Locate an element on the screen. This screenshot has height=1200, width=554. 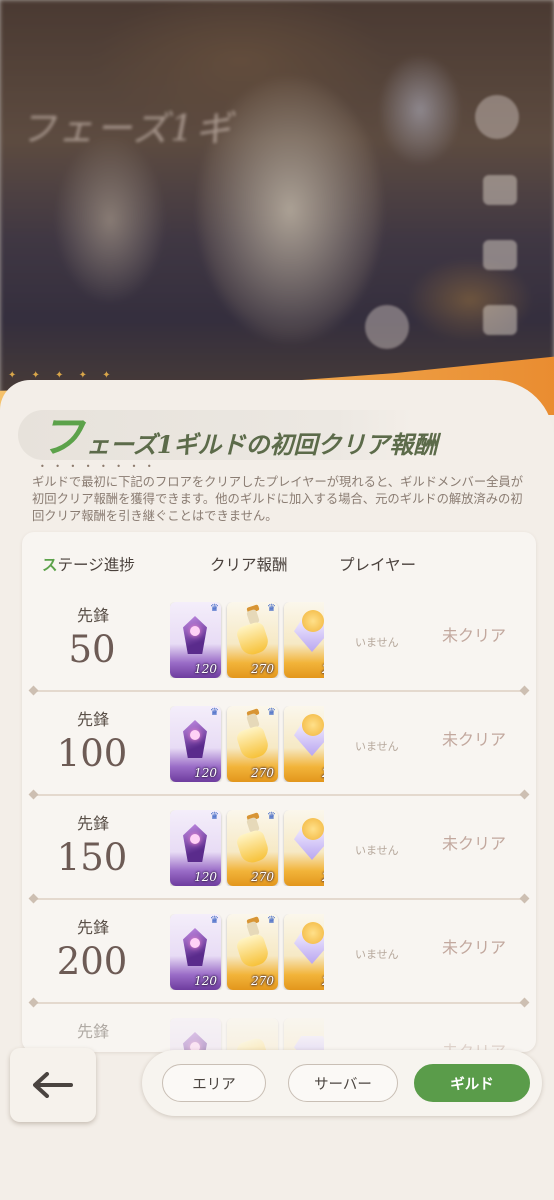
stage-number: 100 is located at coordinates (92, 753).